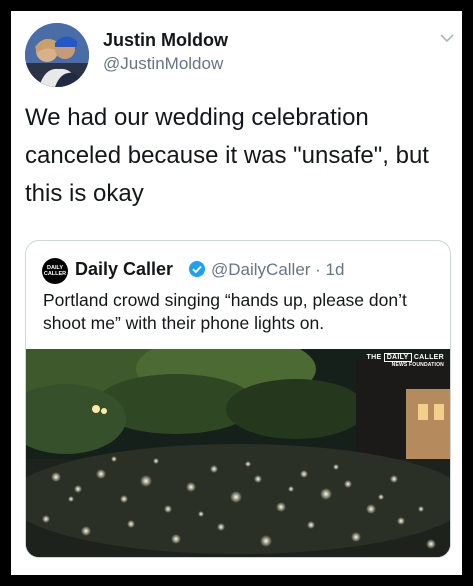  What do you see at coordinates (124, 269) in the screenshot?
I see `quoted-author-name: Daily Caller` at bounding box center [124, 269].